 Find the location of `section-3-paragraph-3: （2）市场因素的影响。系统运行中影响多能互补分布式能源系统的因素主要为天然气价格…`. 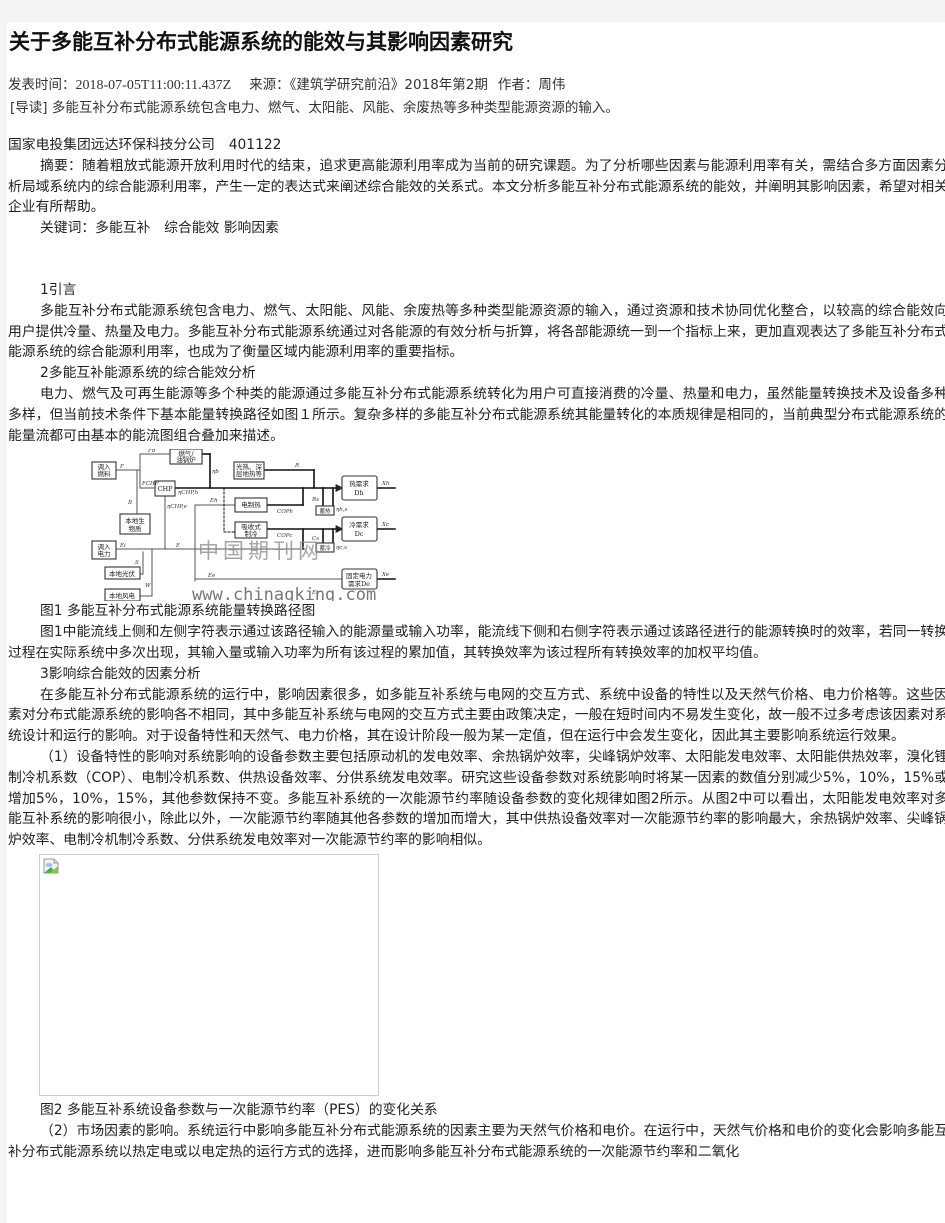

section-3-paragraph-3: （2）市场因素的影响。系统运行中影响多能互补分布式能源系统的因素主要为天然气价格… is located at coordinates (476, 1141).